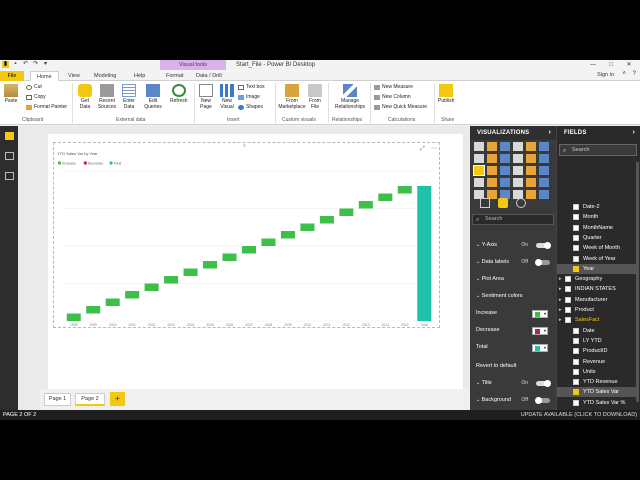  I want to click on field-item: Quarter, so click(597, 238).